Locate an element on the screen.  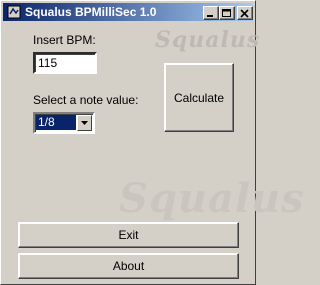
app-icon is located at coordinates (14, 12).